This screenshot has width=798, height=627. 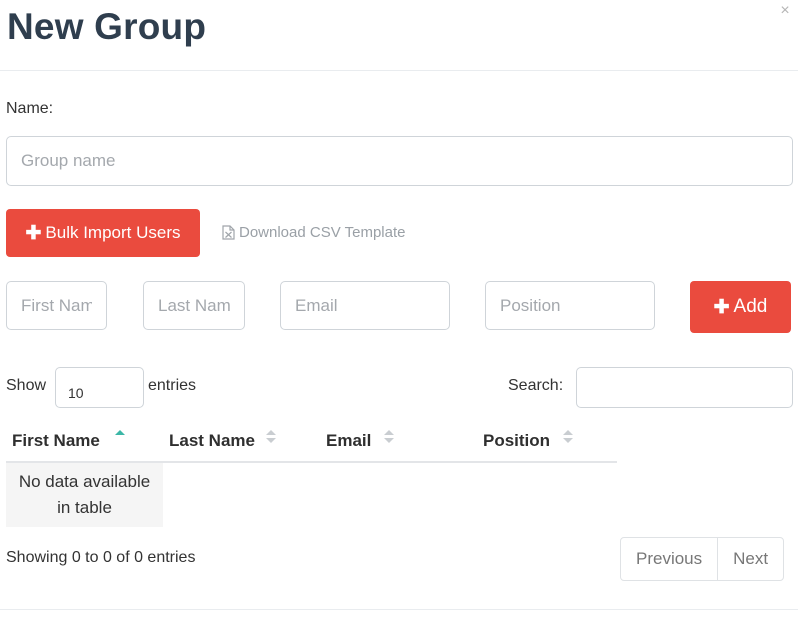 I want to click on bulk-import-users-button: ✚ Bulk Import Users, so click(x=103, y=233).